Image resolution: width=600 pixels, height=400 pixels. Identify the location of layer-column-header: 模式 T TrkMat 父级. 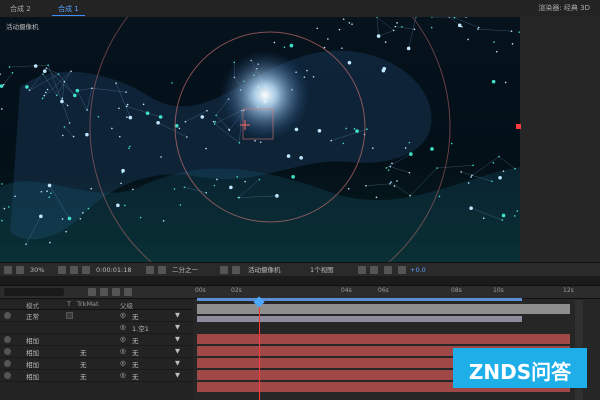
(96, 304).